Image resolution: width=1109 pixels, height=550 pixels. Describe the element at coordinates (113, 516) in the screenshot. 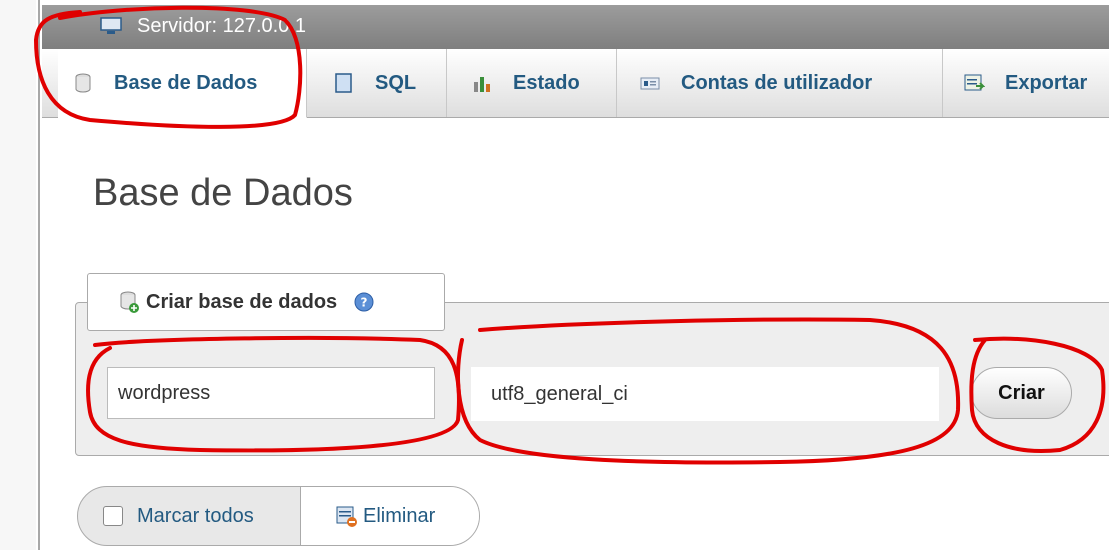

I see `check-all-checkbox` at that location.